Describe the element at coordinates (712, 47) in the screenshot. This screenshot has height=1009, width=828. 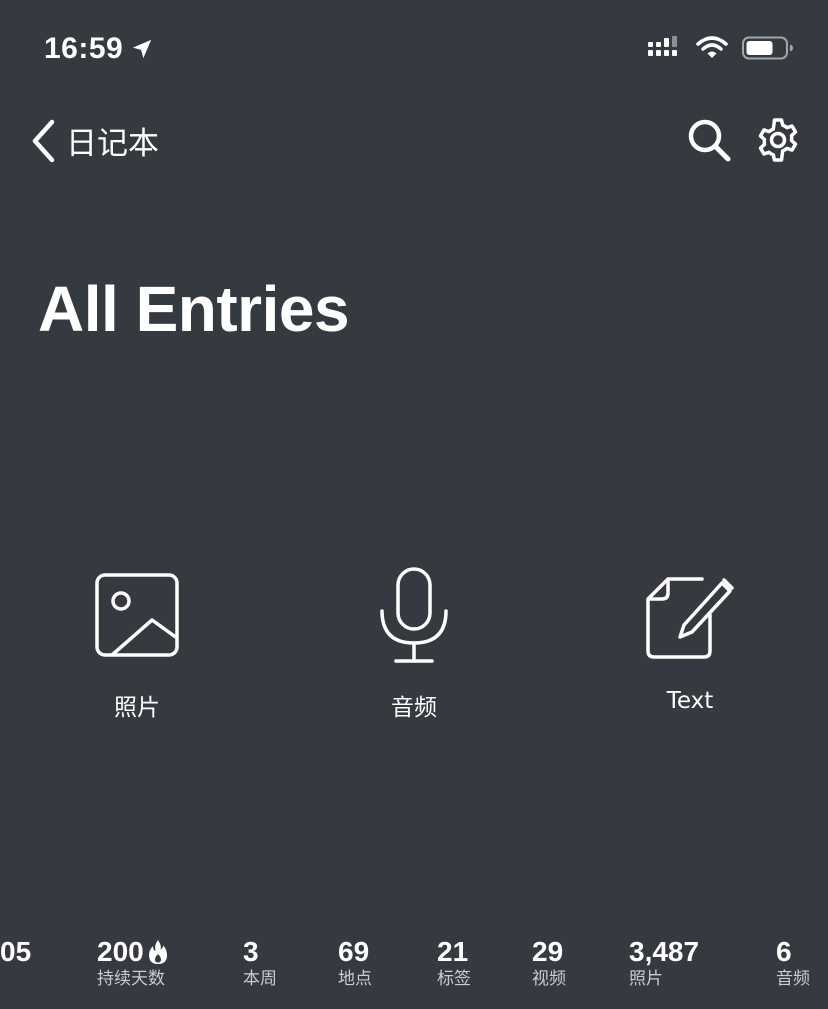
I see `wifi-icon` at that location.